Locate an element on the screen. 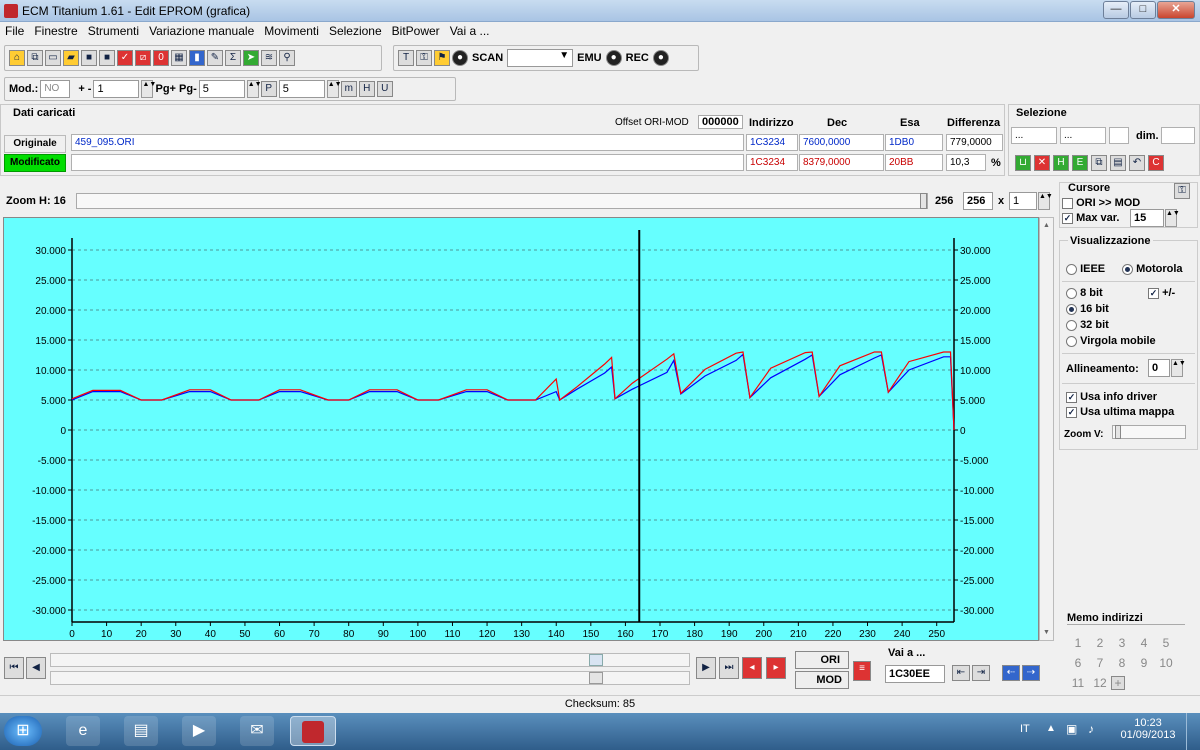  compare-icon: ⧄ is located at coordinates (143, 58).